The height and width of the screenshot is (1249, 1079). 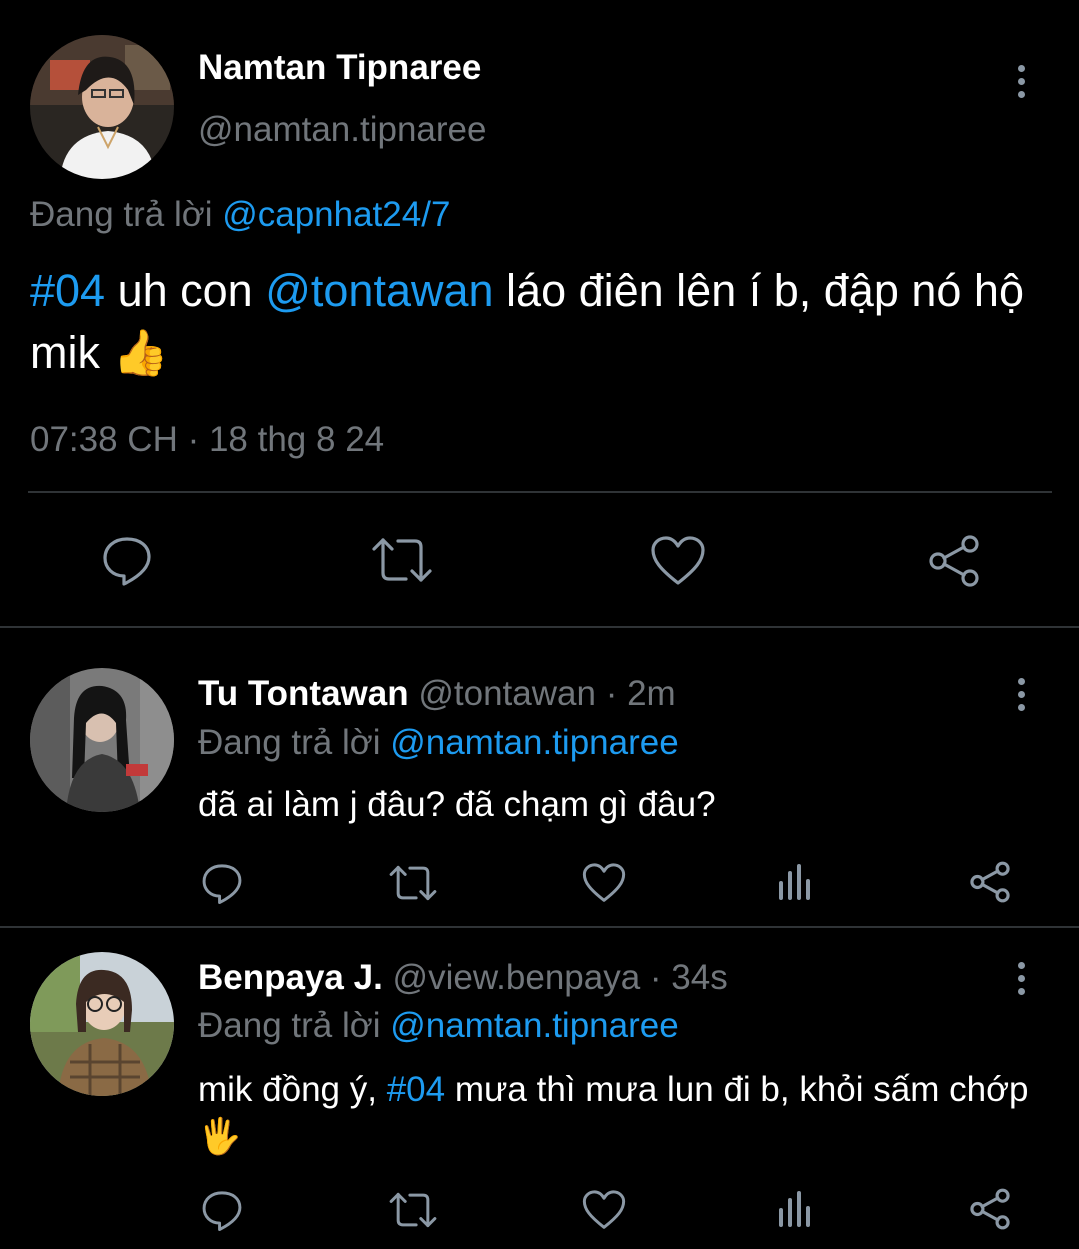 I want to click on thumbs-up-emoji: 👍, so click(x=140, y=352).